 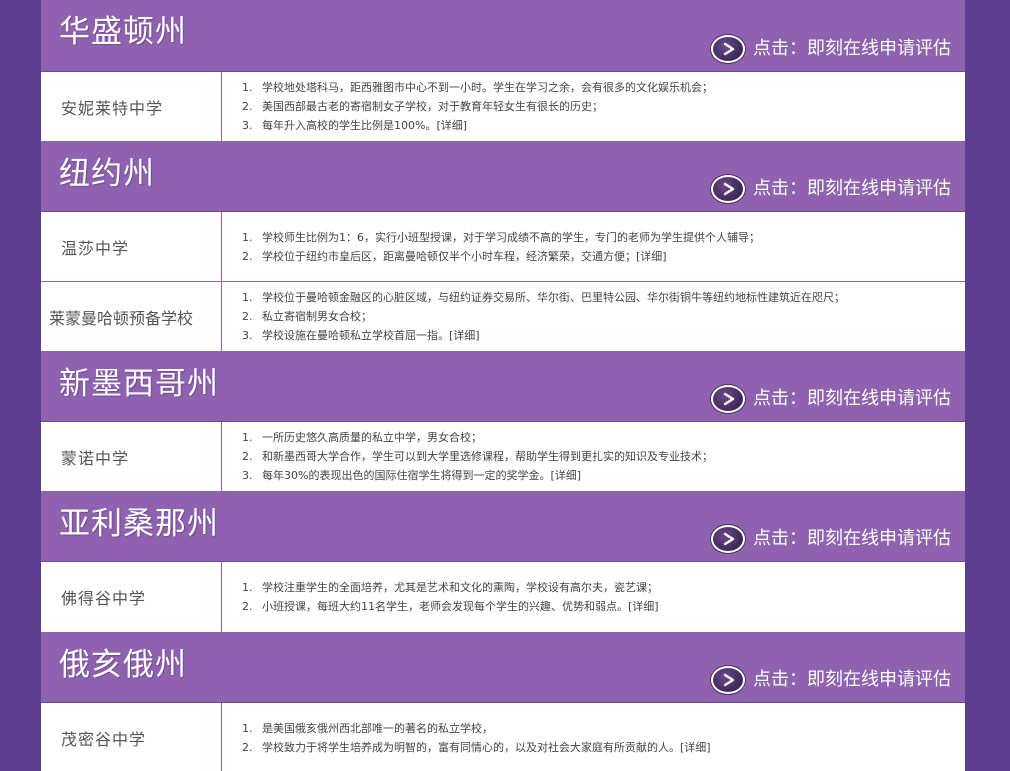 I want to click on list-item: 2. 小班授课，每班大约11名学生，老师会发现每个学生的兴趣、优势和弱点。[详细], so click(x=450, y=606).